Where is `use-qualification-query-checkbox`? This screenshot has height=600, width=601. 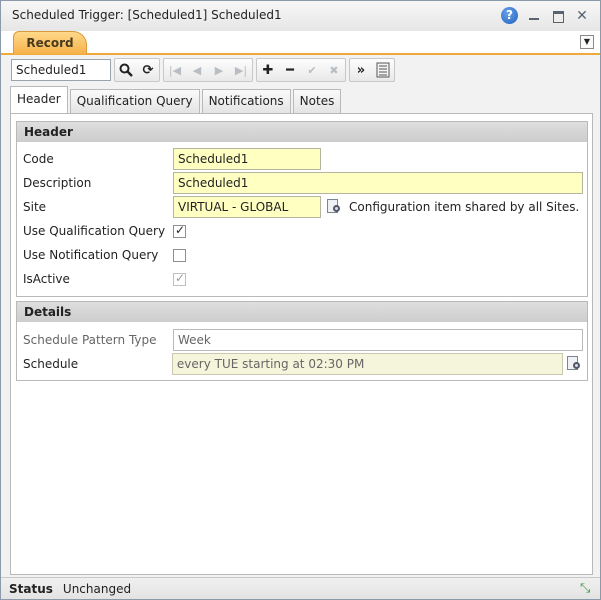
use-qualification-query-checkbox is located at coordinates (179, 230).